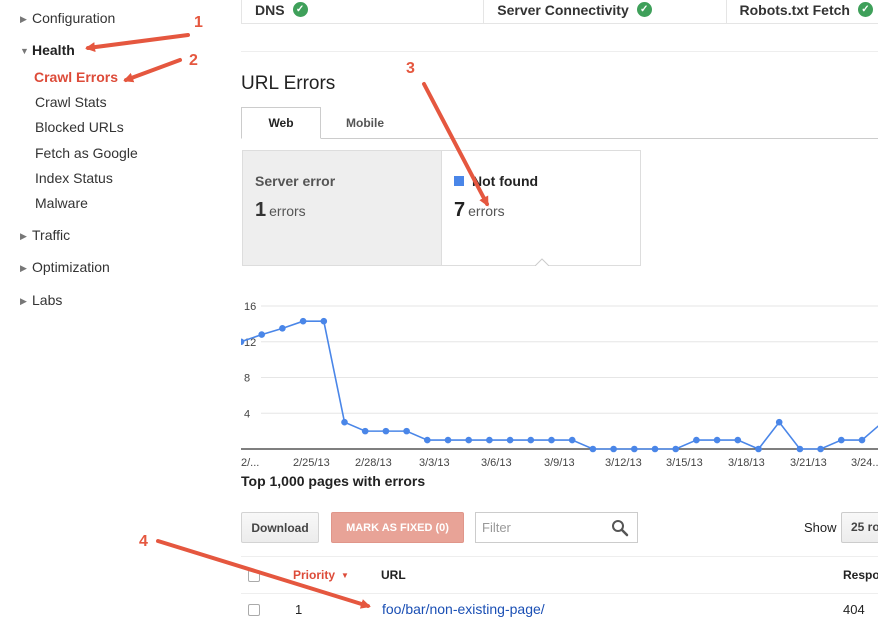 This screenshot has width=878, height=621. What do you see at coordinates (299, 609) in the screenshot?
I see `row-priority: 1` at bounding box center [299, 609].